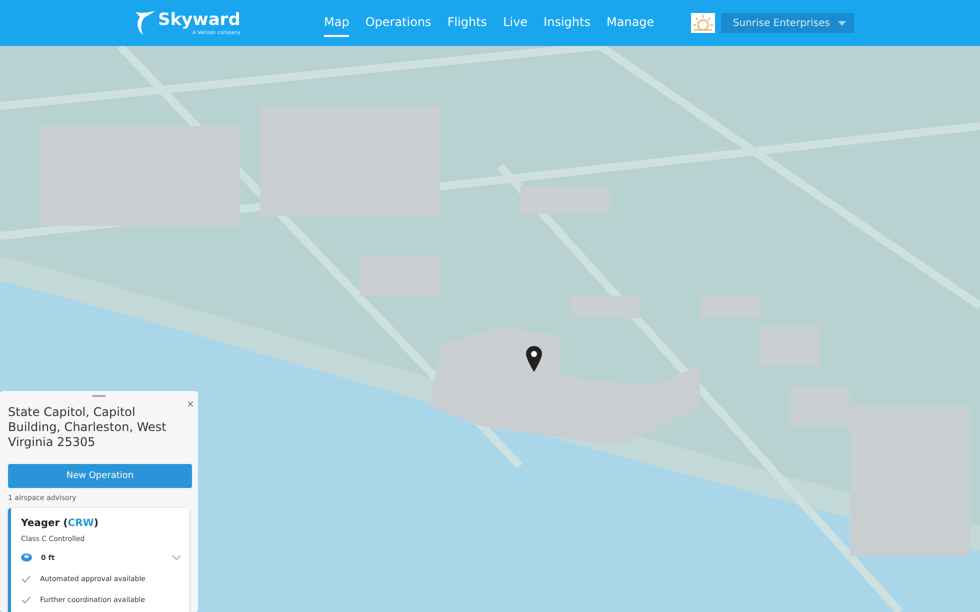  I want to click on airport-code-link: CRW, so click(81, 523).